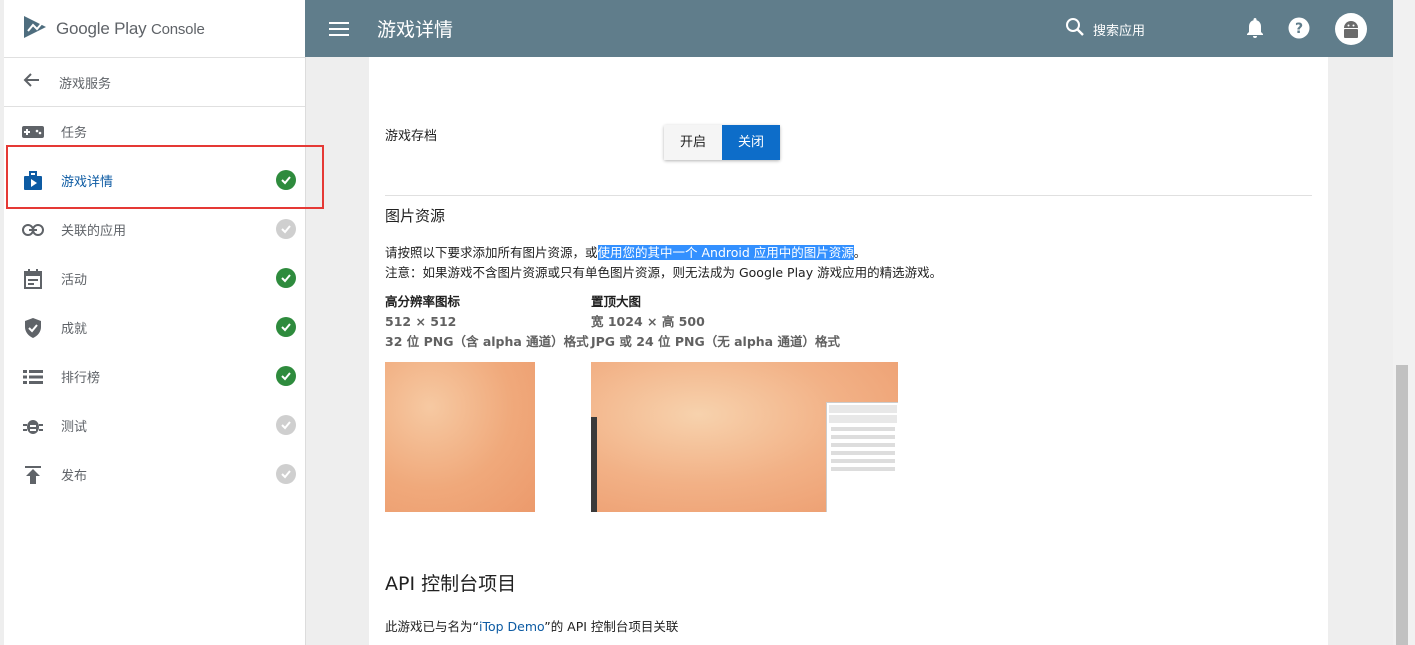 Image resolution: width=1415 pixels, height=645 pixels. Describe the element at coordinates (154, 278) in the screenshot. I see `sidebar-item-events: 活动` at that location.